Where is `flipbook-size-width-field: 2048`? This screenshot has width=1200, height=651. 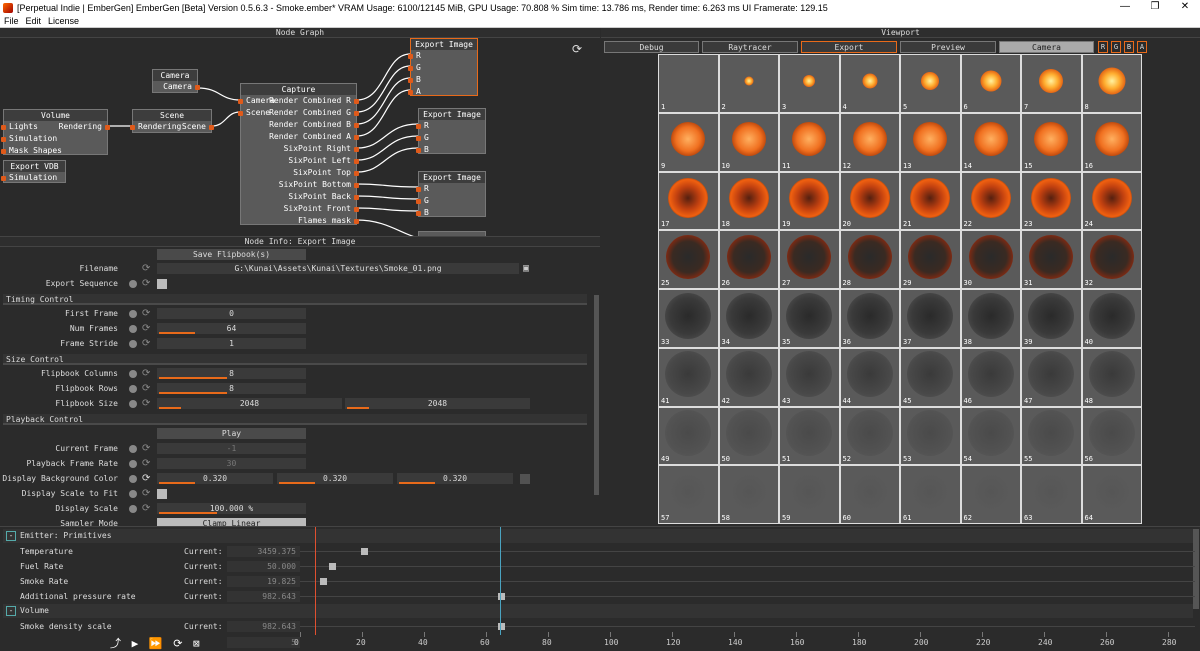 flipbook-size-width-field: 2048 is located at coordinates (249, 403).